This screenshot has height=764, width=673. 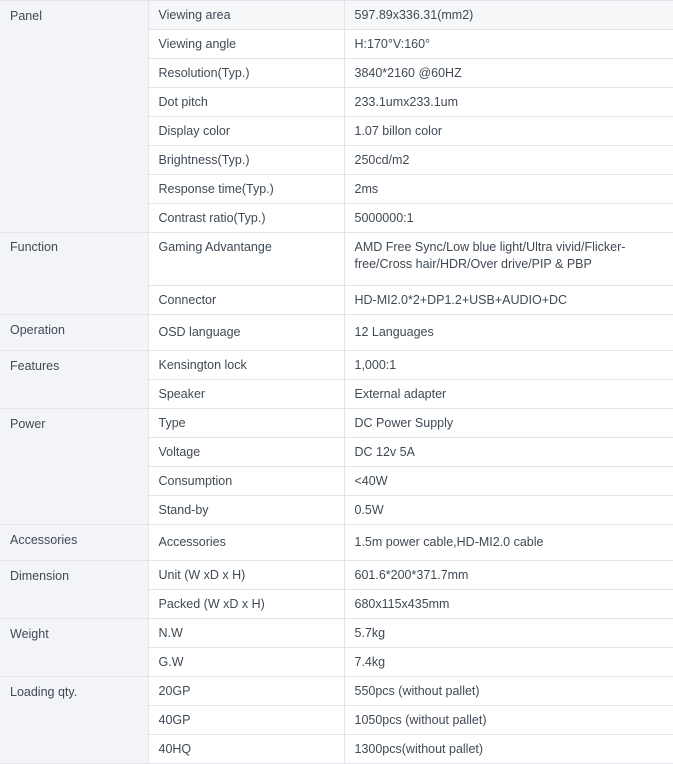 What do you see at coordinates (246, 720) in the screenshot?
I see `parameter-name-cell: 40GP` at bounding box center [246, 720].